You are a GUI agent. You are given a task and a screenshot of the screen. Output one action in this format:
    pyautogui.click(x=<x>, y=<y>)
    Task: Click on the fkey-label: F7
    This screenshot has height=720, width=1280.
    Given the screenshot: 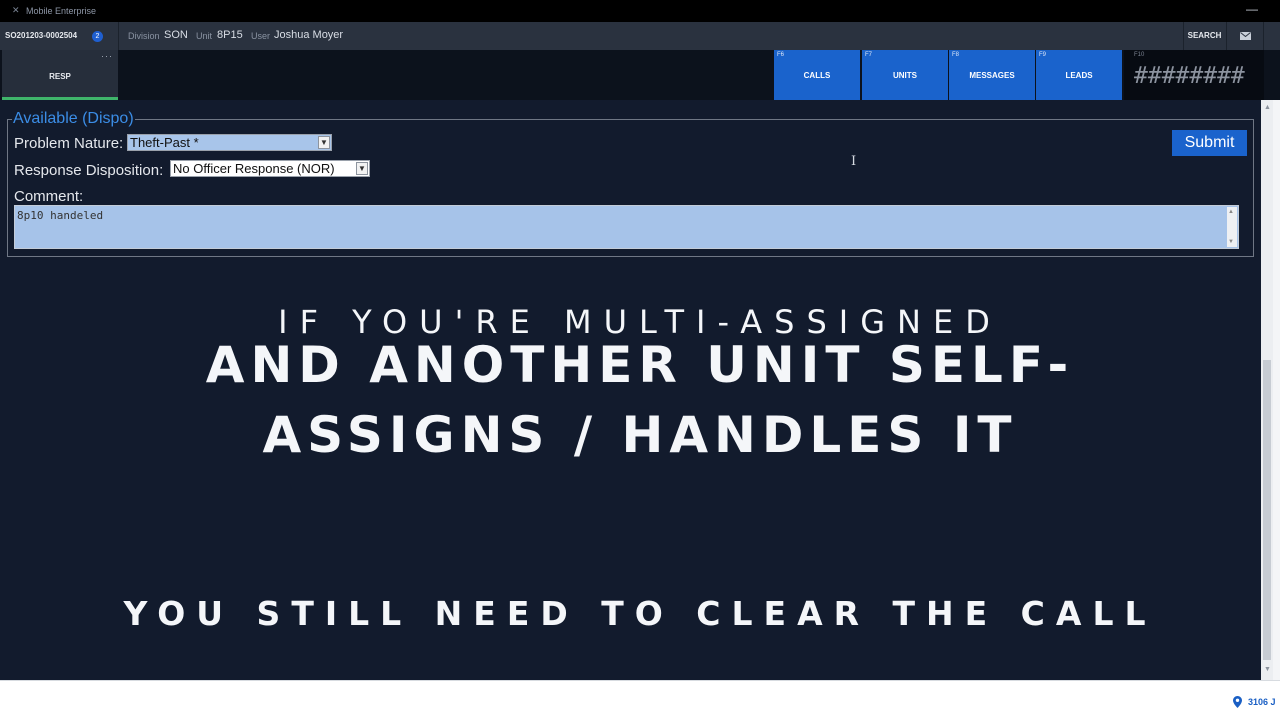 What is the action you would take?
    pyautogui.click(x=869, y=55)
    